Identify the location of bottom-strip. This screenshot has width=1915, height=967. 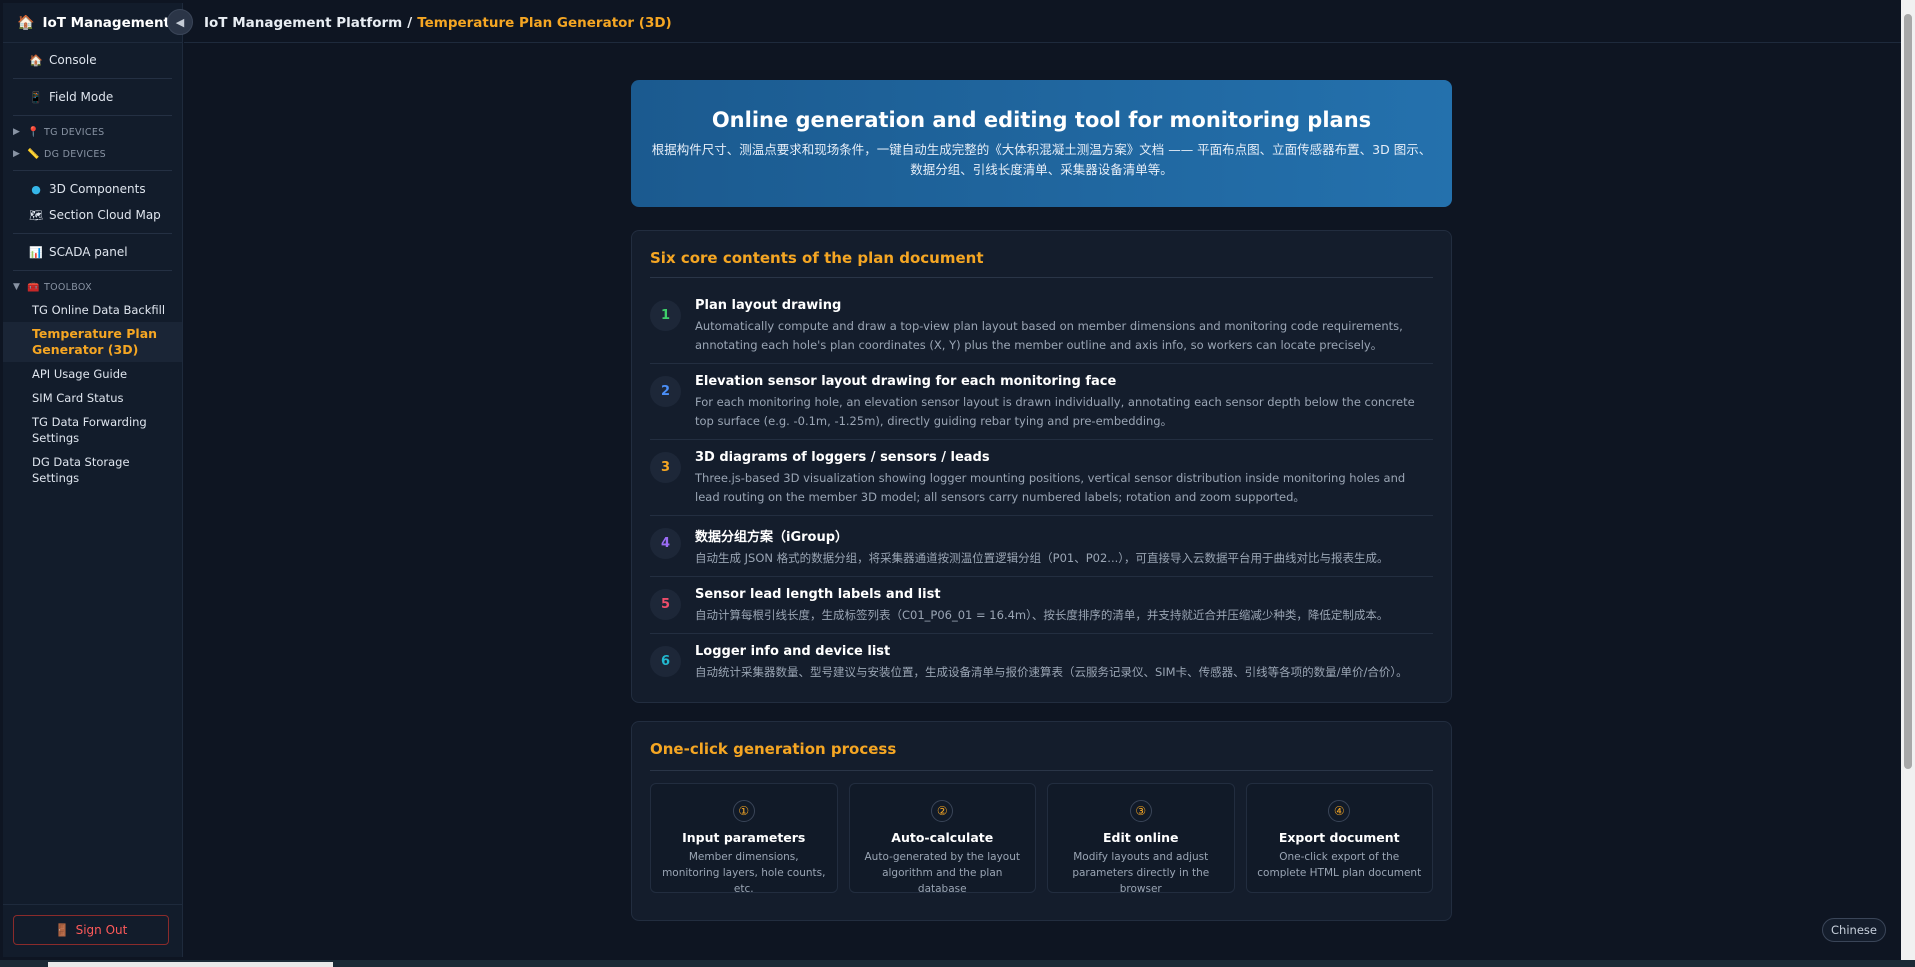
(957, 963).